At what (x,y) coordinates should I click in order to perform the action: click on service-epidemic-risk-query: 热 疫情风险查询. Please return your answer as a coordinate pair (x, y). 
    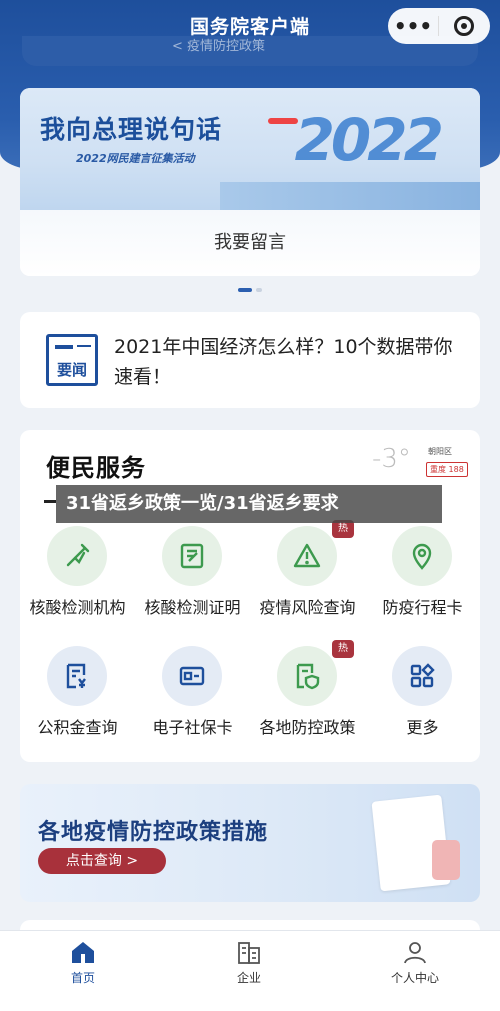
    Looking at the image, I should click on (307, 578).